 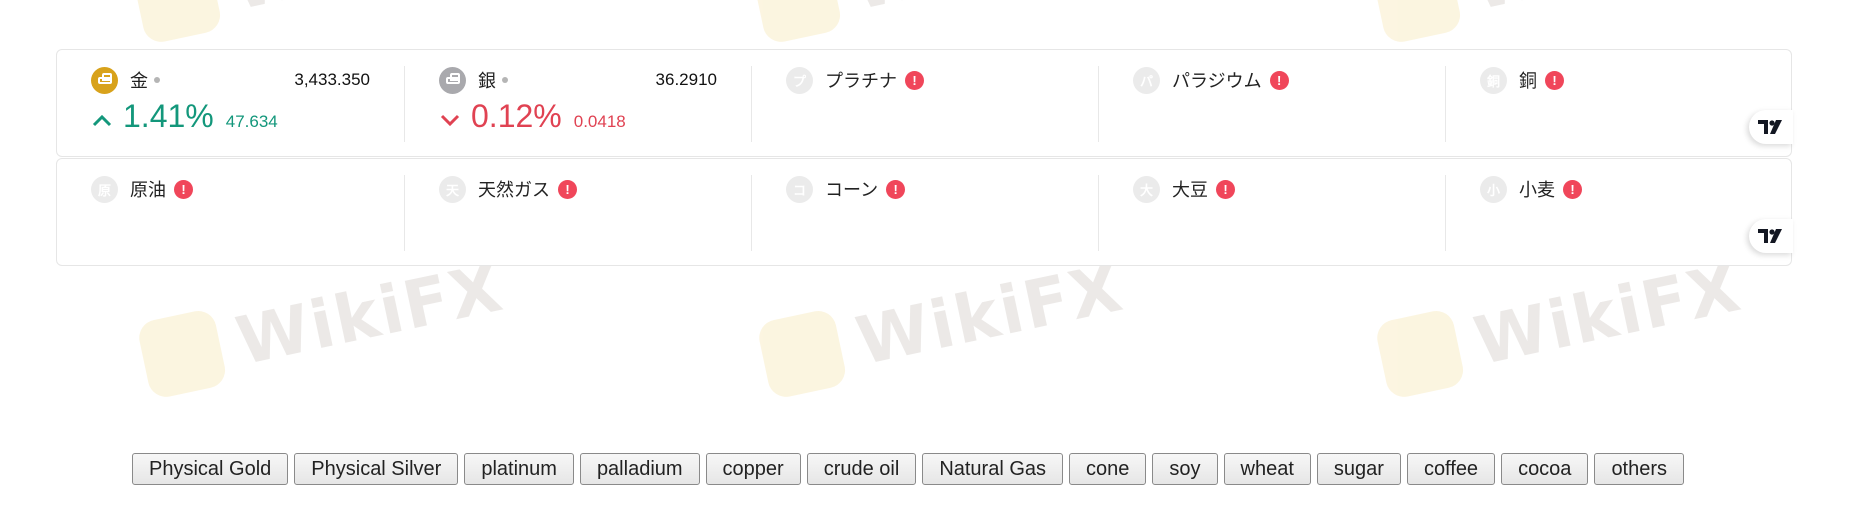 What do you see at coordinates (639, 469) in the screenshot?
I see `palladium-button: palladium` at bounding box center [639, 469].